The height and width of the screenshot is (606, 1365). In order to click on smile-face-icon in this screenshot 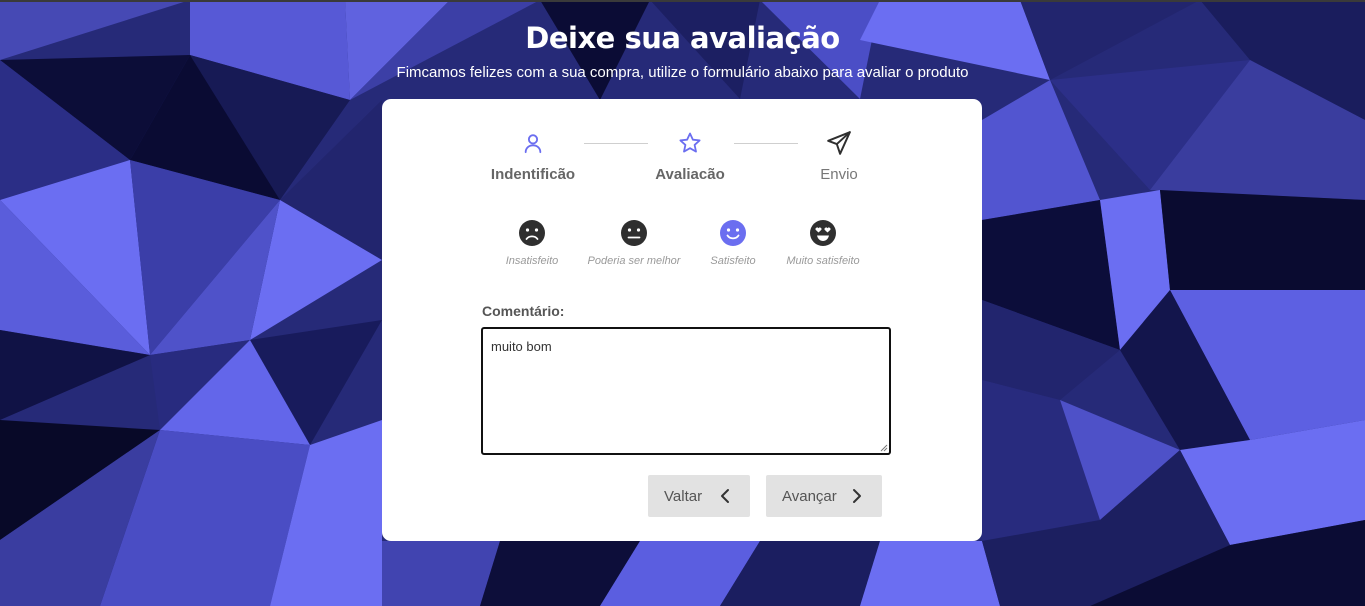, I will do `click(733, 233)`.